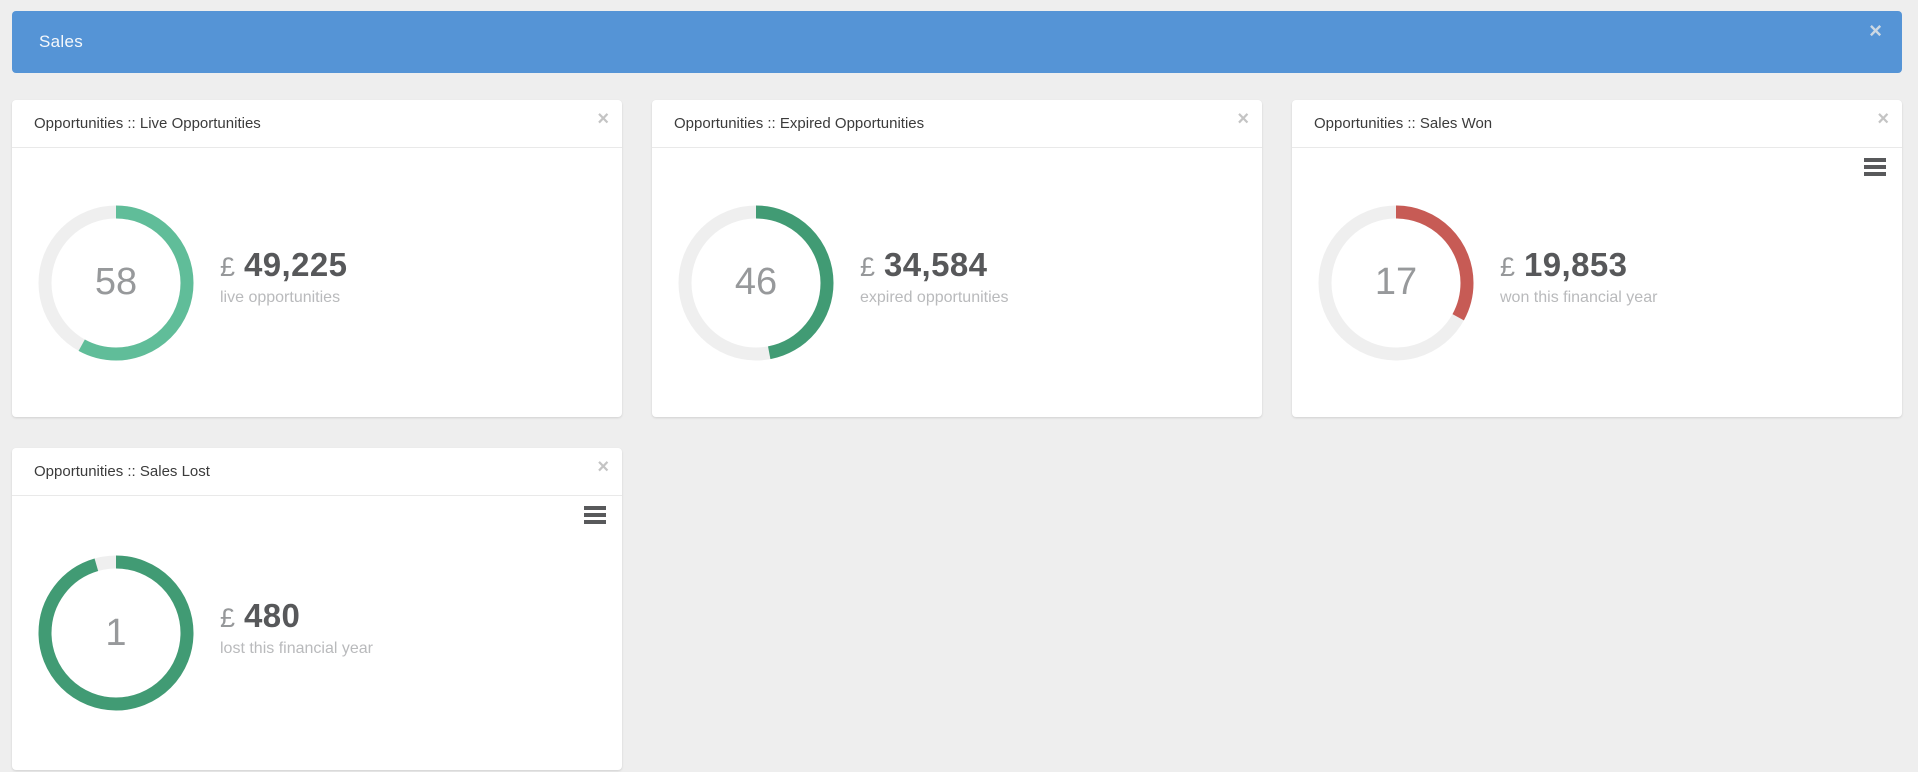 This screenshot has height=772, width=1918. I want to click on metric-block: £ 480 lost this financial year, so click(296, 633).